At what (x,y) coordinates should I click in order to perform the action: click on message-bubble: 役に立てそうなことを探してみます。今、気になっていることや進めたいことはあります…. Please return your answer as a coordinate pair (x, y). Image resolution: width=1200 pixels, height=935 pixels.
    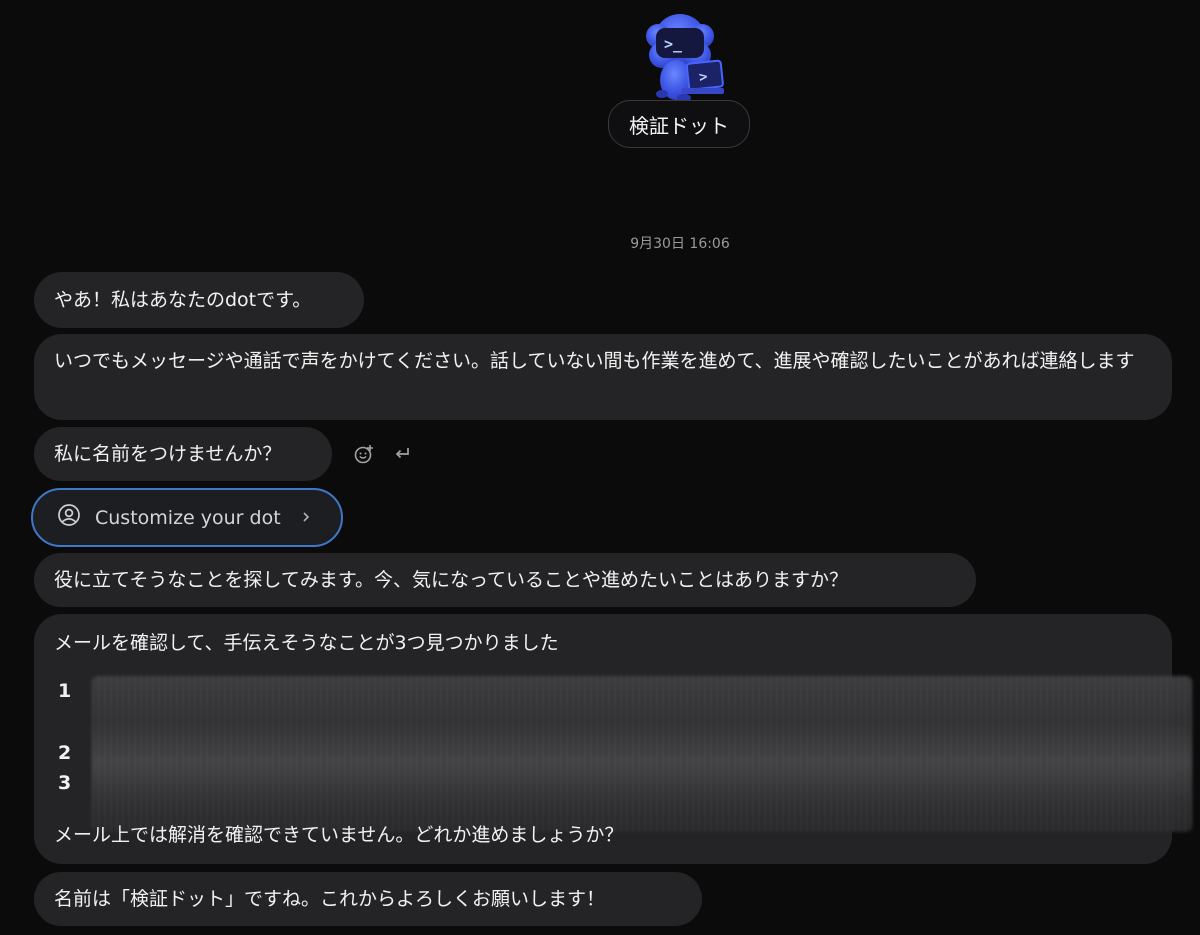
    Looking at the image, I should click on (505, 580).